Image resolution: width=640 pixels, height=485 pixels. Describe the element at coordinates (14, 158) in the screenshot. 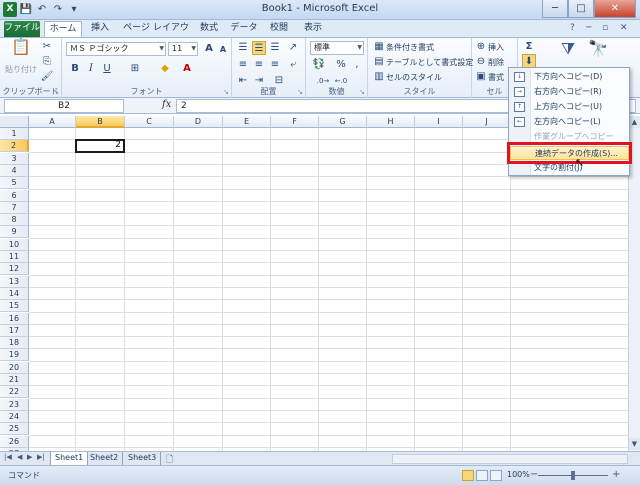

I see `row-header-3: 3` at that location.